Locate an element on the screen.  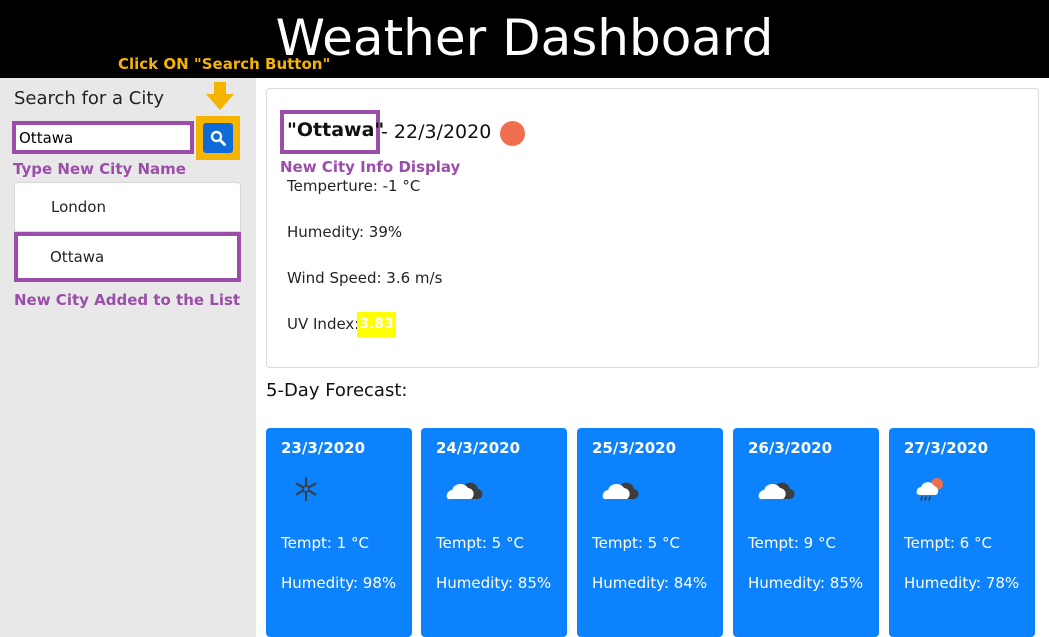
forecast-humidity: Humedity: 84% is located at coordinates (650, 583).